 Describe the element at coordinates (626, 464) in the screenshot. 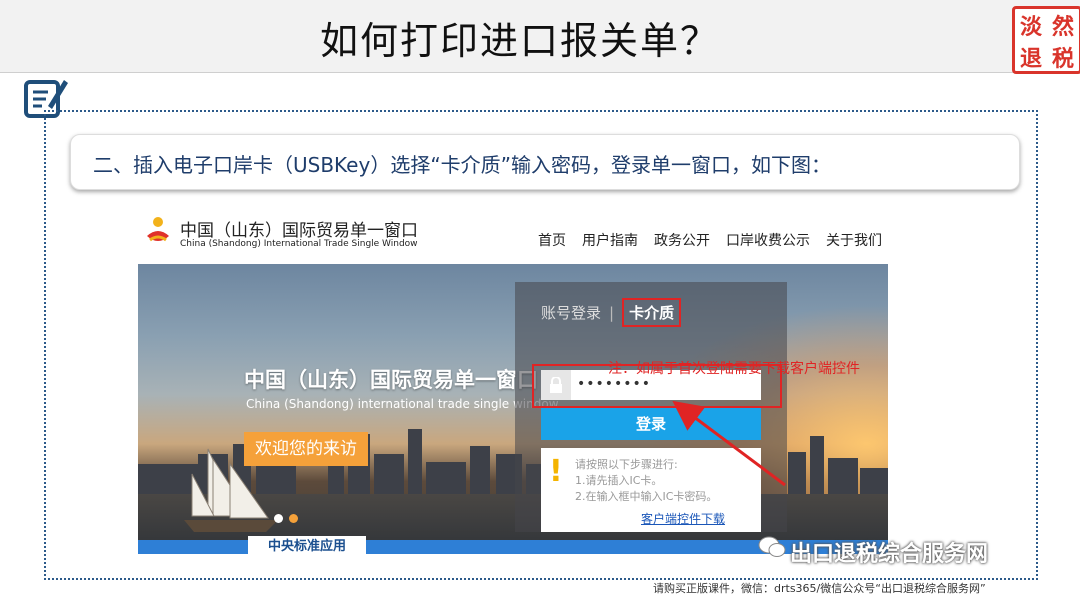

I see `tip-line: 请按照以下步骤进行:` at that location.